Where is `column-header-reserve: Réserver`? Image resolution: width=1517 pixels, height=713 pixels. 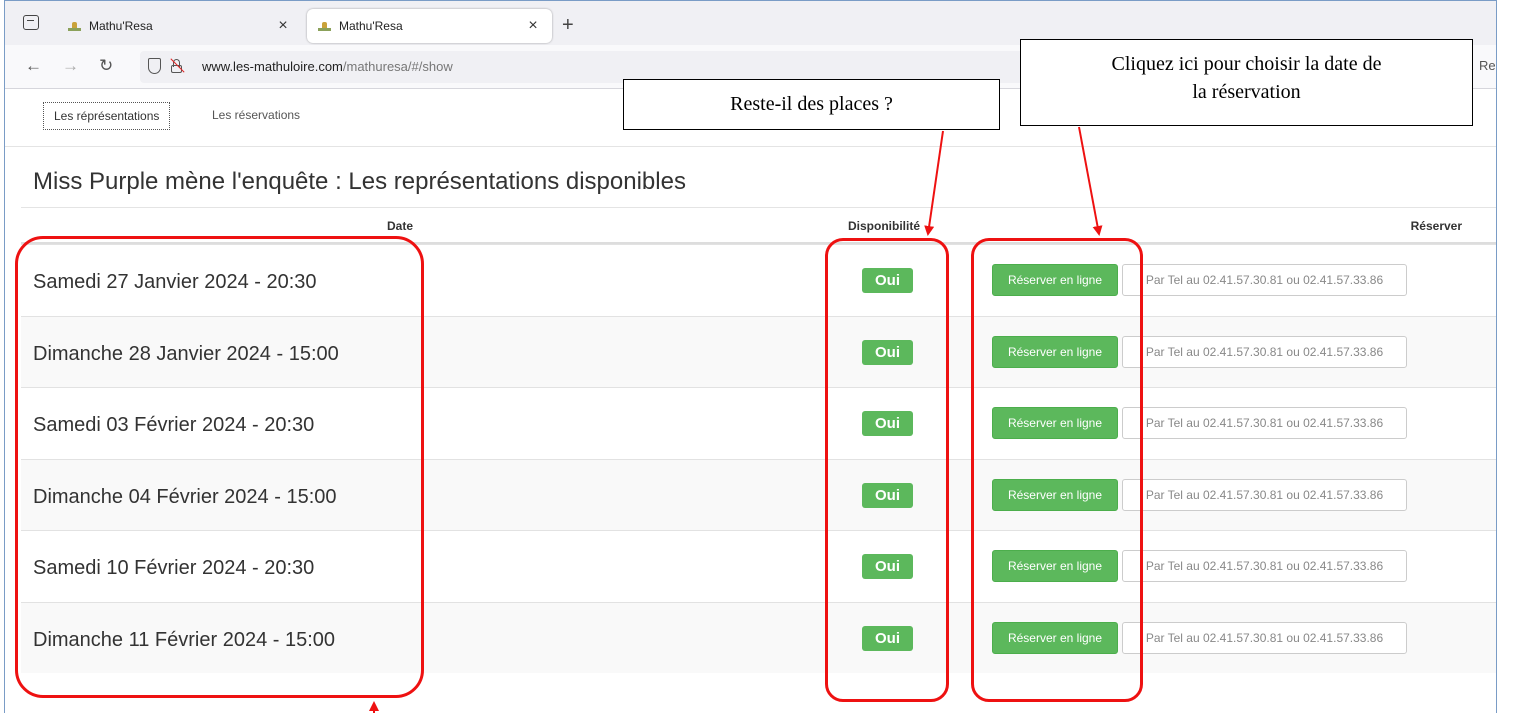
column-header-reserve: Réserver is located at coordinates (1436, 226).